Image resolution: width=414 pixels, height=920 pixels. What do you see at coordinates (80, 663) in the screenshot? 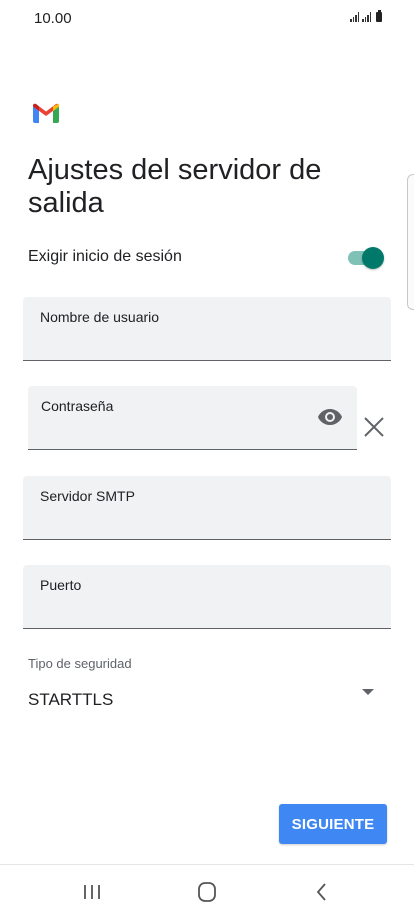
I see `security-type-label: Tipo de seguridad` at bounding box center [80, 663].